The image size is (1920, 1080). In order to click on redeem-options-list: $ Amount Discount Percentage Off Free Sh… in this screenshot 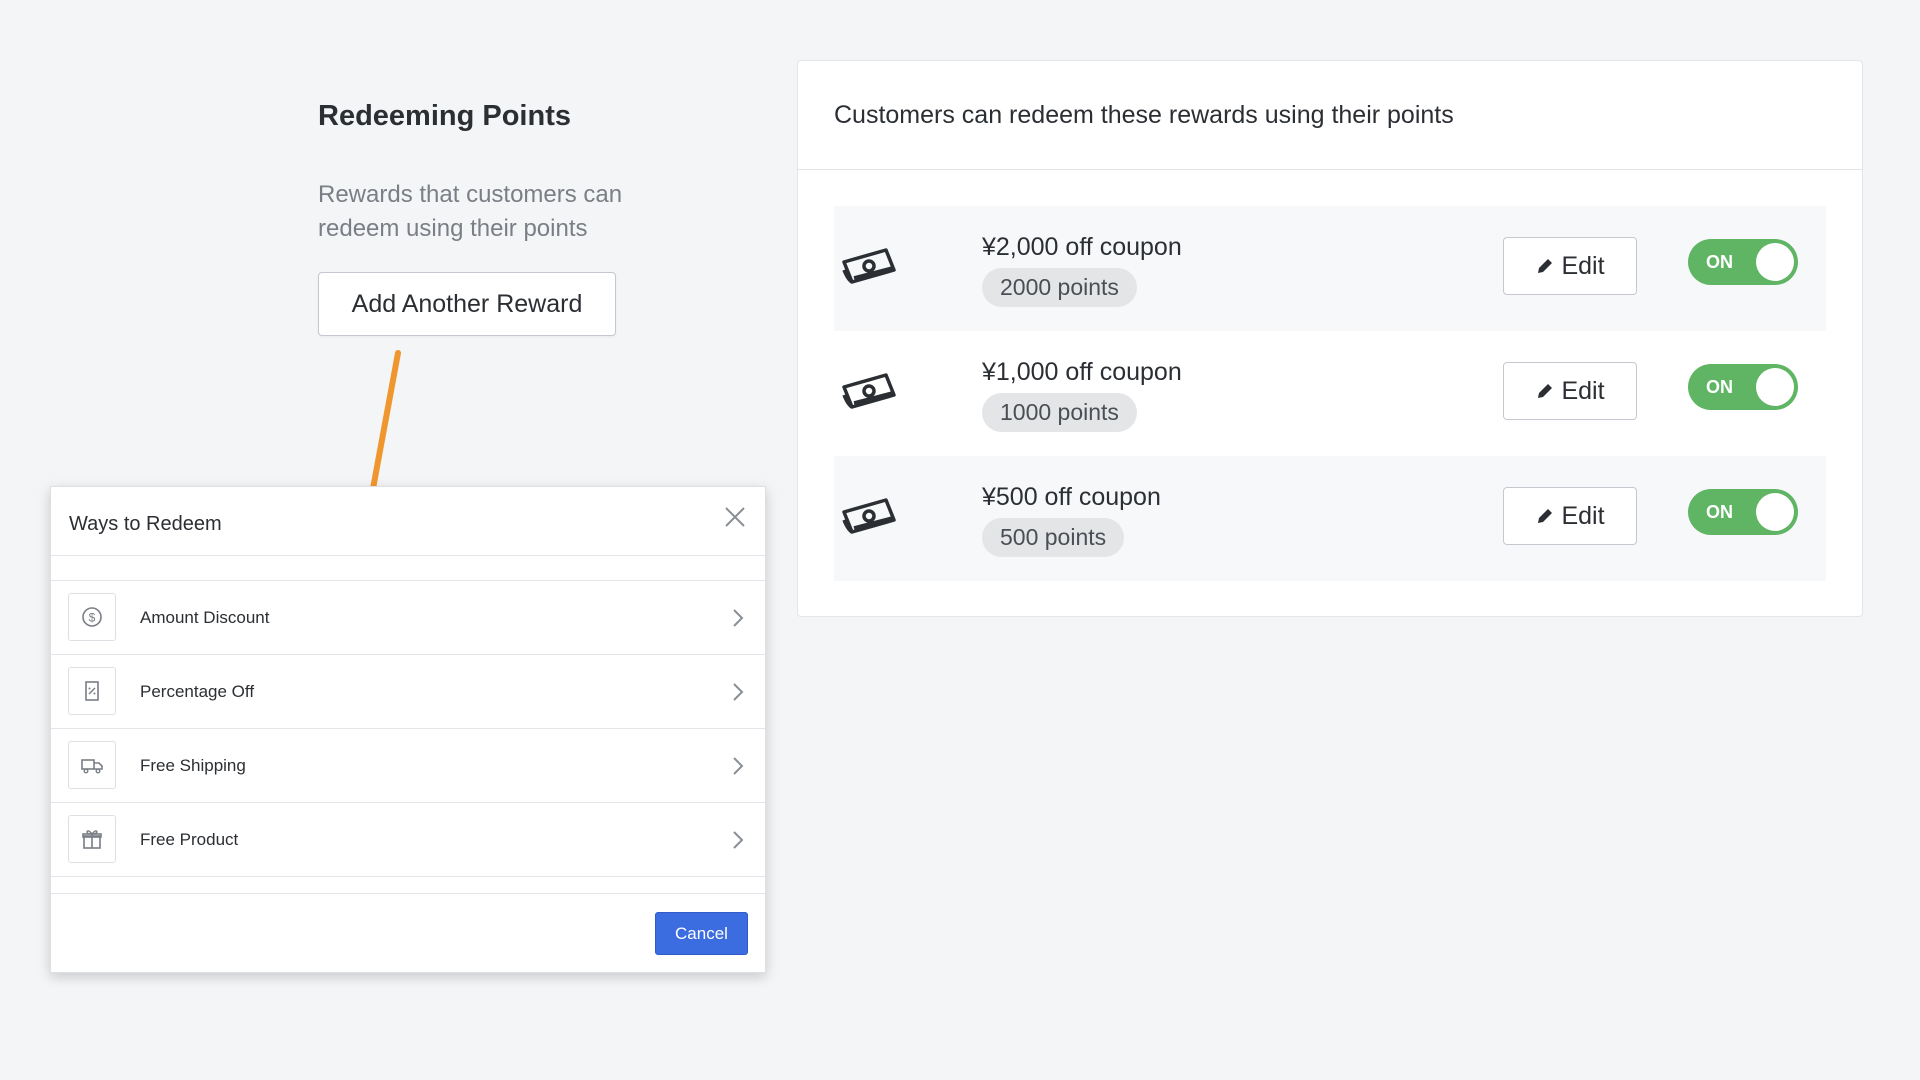, I will do `click(408, 728)`.